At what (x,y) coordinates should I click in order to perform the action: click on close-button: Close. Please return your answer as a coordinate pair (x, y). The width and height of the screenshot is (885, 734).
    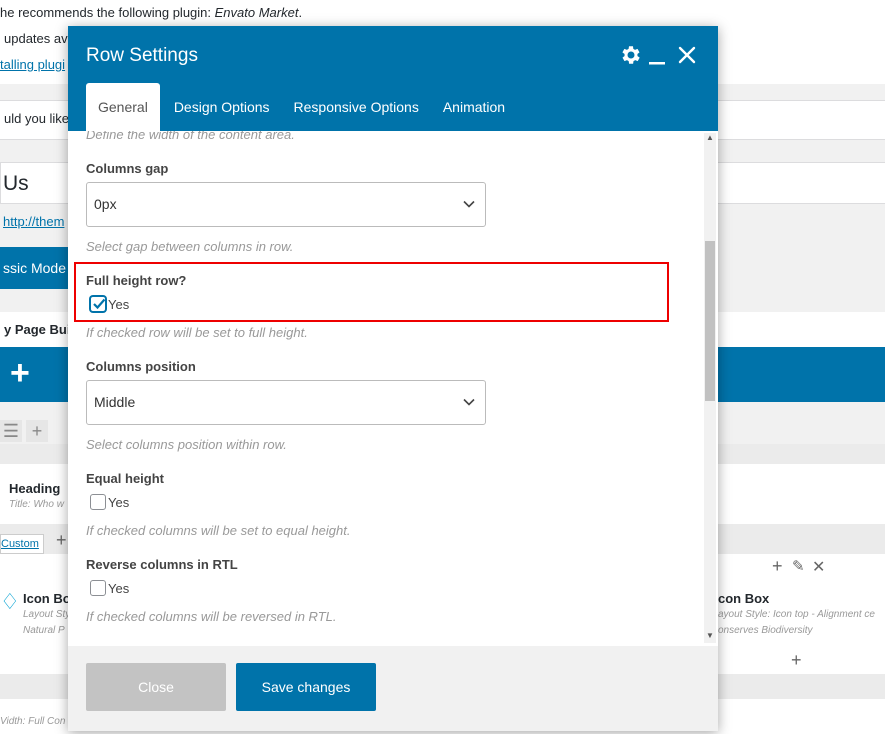
    Looking at the image, I should click on (156, 687).